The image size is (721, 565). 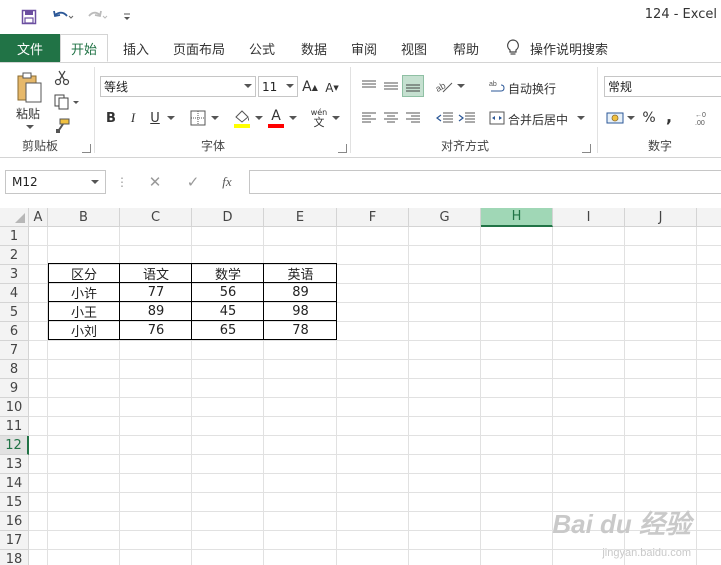 I want to click on row-header-11: 11, so click(x=14, y=426).